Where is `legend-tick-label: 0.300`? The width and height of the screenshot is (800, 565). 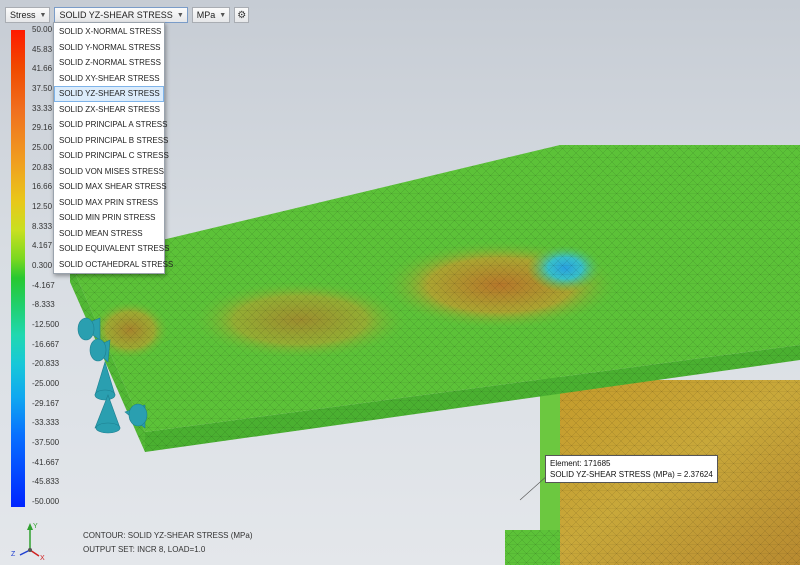
legend-tick-label: 0.300 is located at coordinates (42, 265).